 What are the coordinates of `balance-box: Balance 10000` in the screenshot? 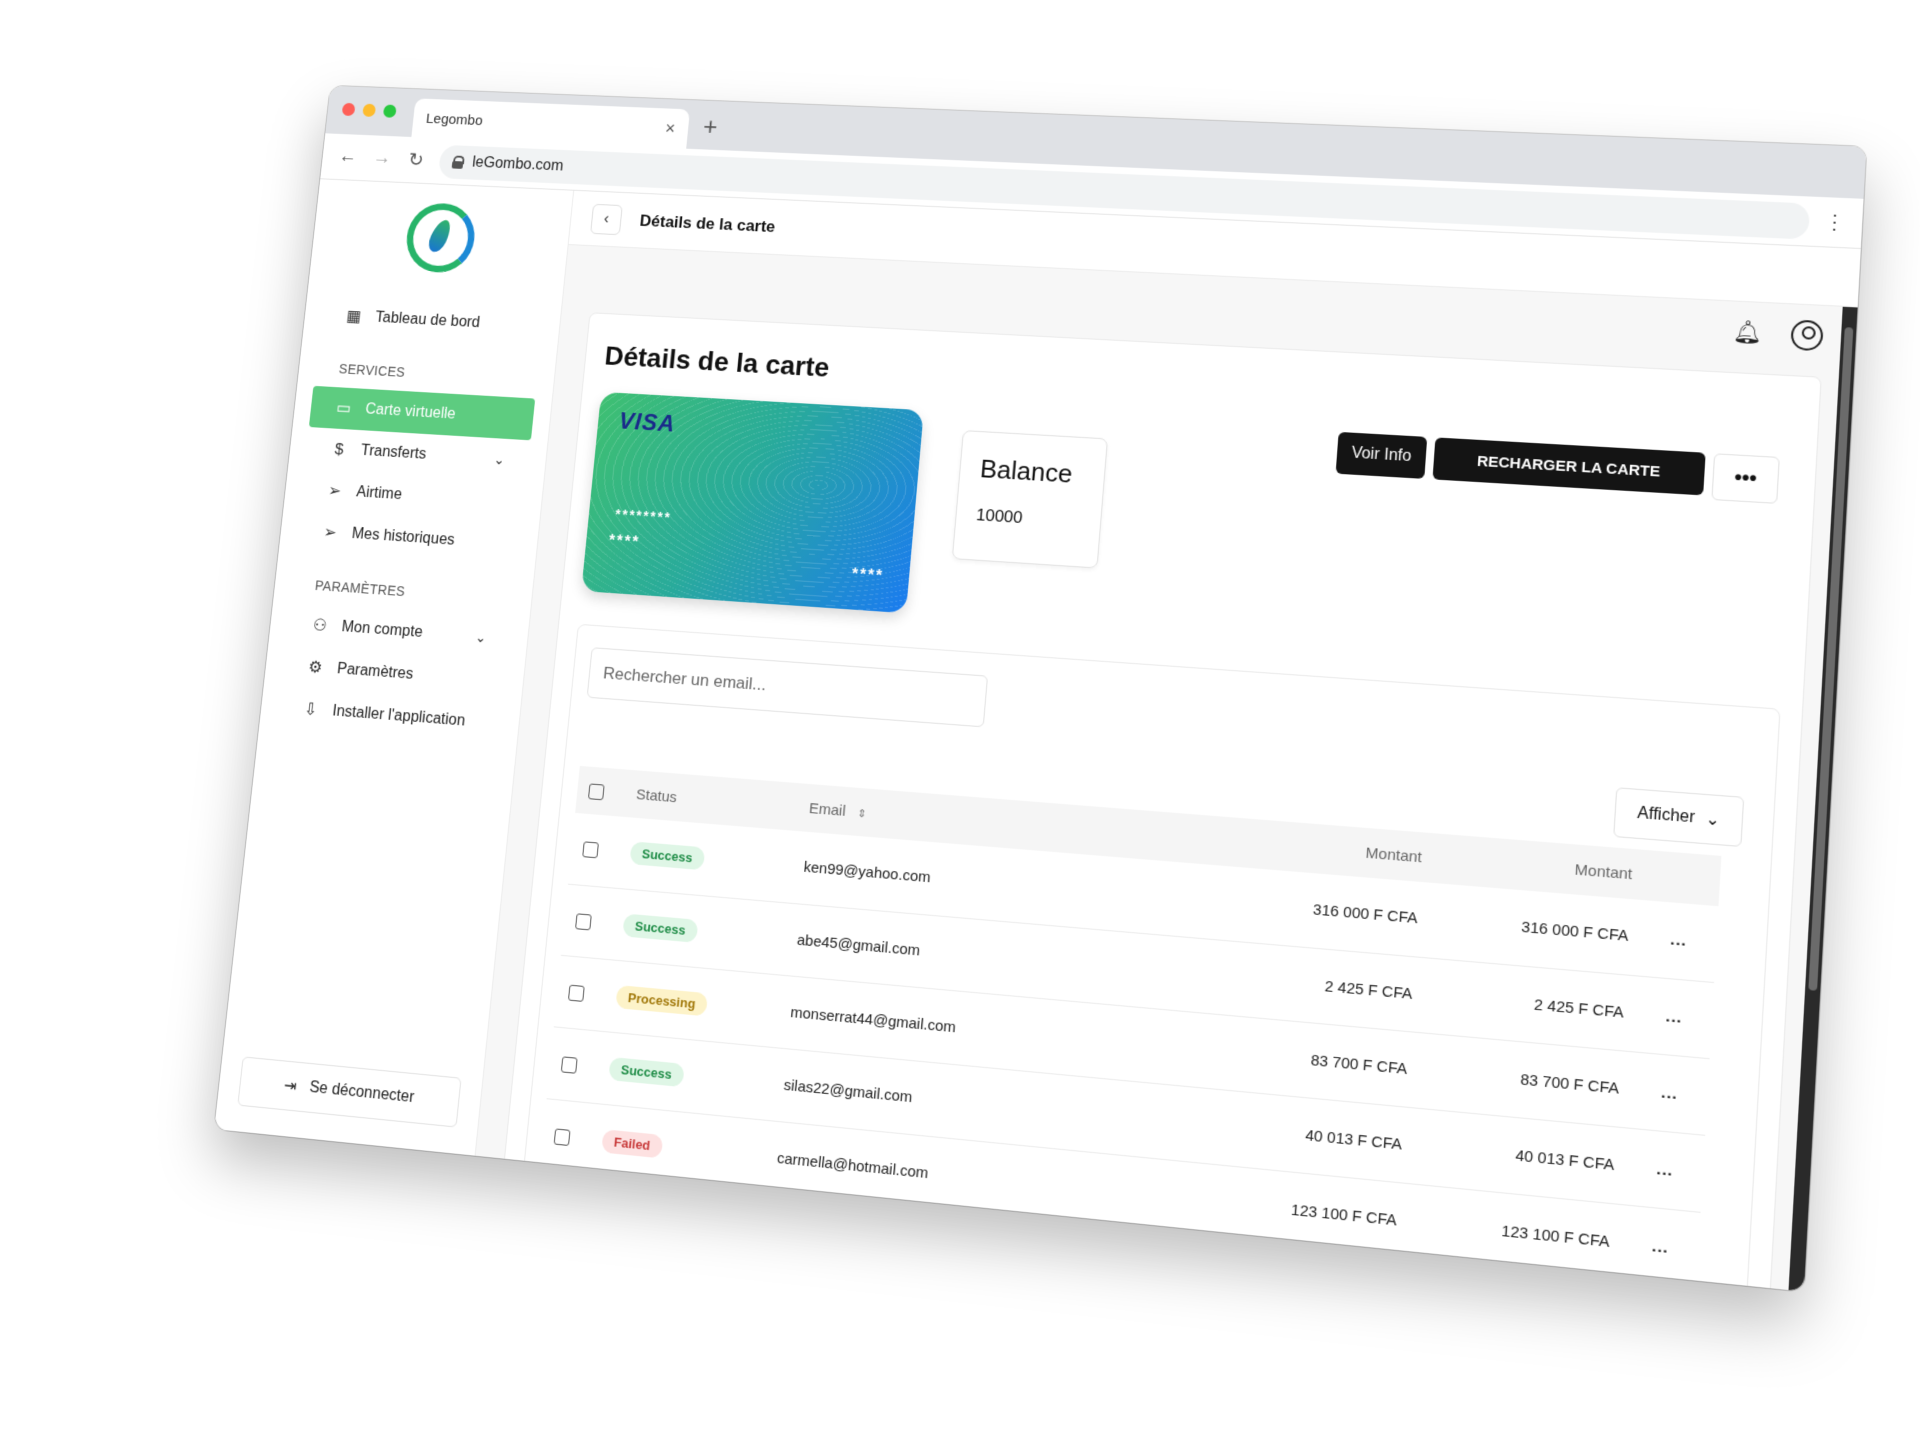 It's located at (1030, 499).